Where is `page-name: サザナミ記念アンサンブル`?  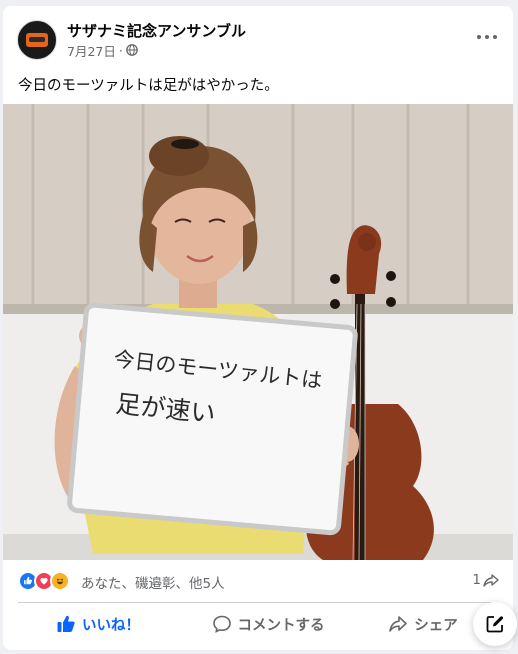
page-name: サザナミ記念アンサンブル is located at coordinates (156, 30).